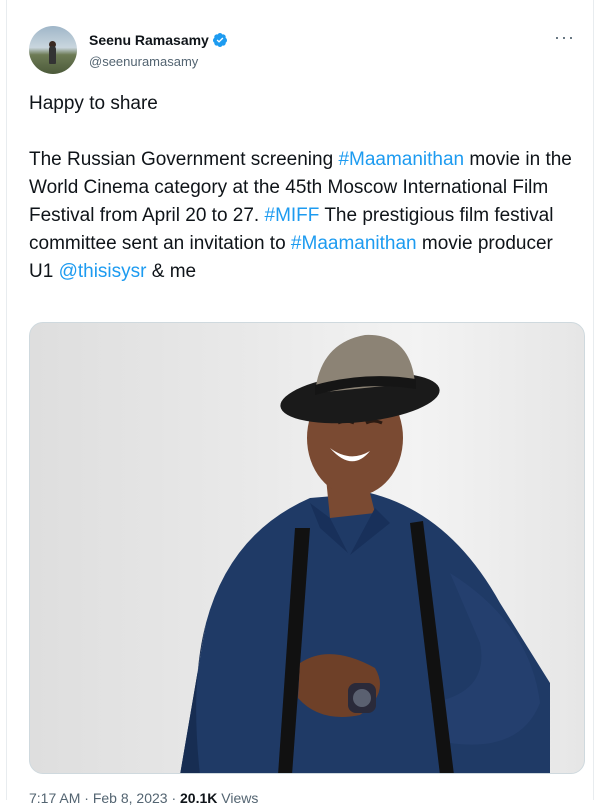  What do you see at coordinates (52, 55) in the screenshot?
I see `avatar-figure-body` at bounding box center [52, 55].